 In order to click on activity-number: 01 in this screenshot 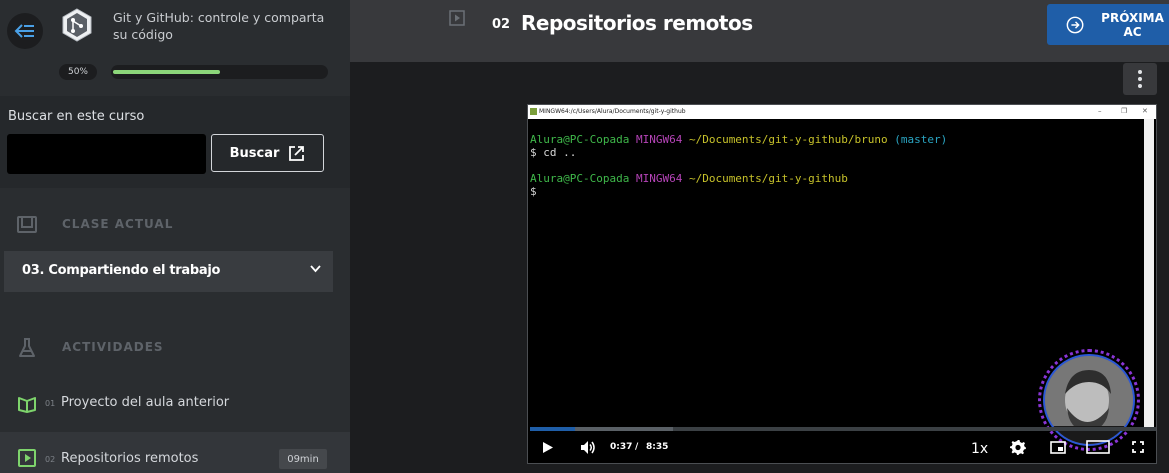, I will do `click(50, 403)`.